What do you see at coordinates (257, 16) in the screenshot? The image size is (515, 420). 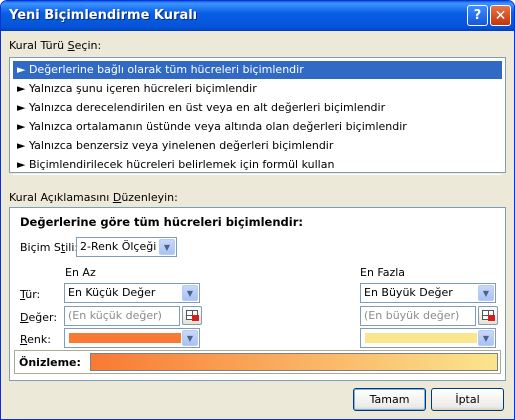 I see `title-bar: Yeni Biçimlendirme Kuralı ? ✕` at bounding box center [257, 16].